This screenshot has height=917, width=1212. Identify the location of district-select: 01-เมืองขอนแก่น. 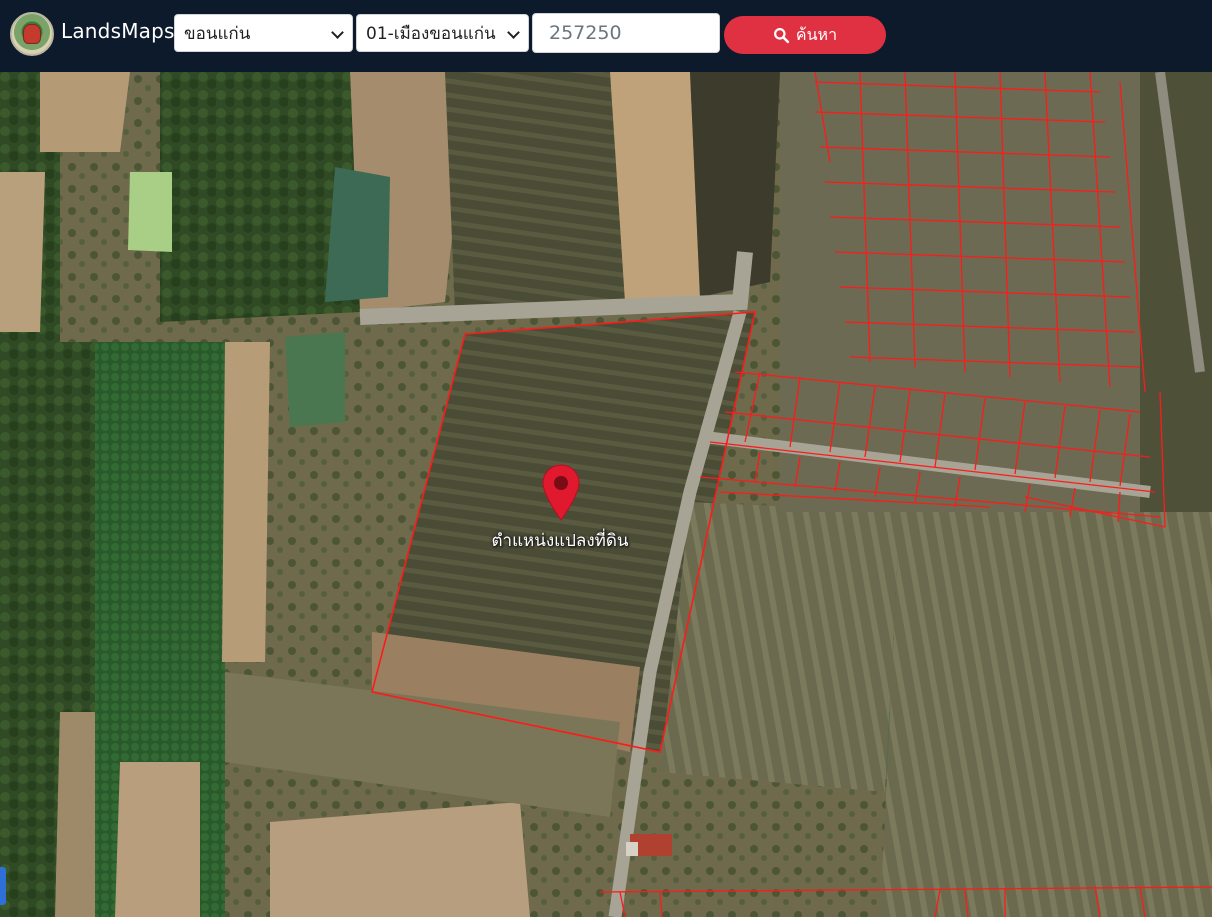
(442, 33).